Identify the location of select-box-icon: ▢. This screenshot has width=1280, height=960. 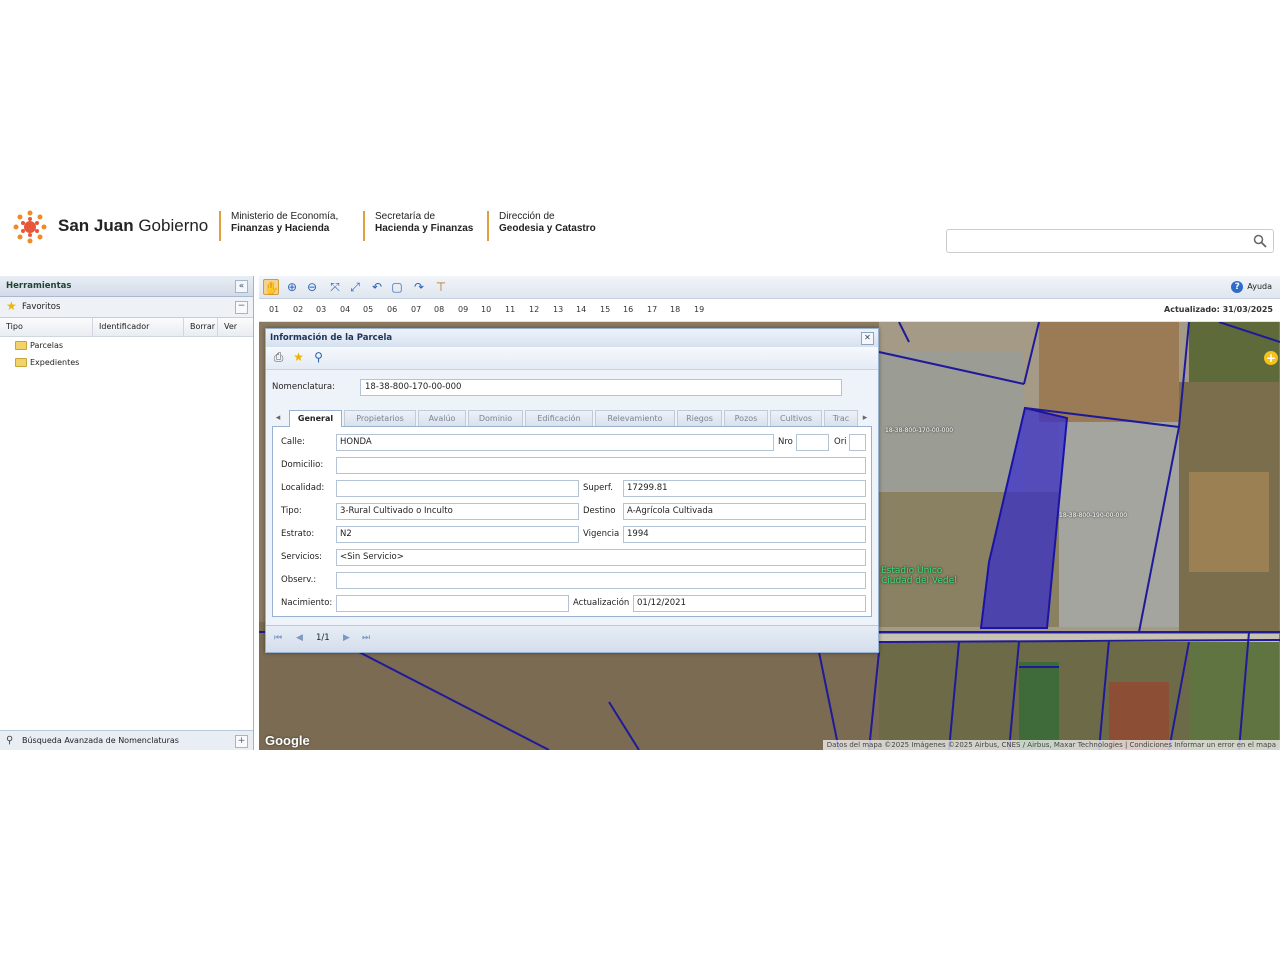
(397, 287).